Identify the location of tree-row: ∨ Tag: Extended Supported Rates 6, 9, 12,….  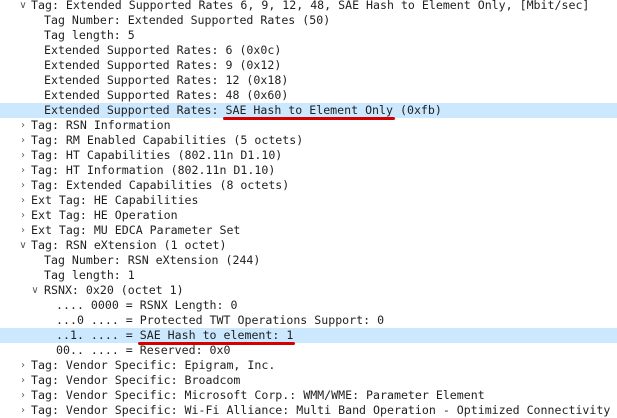
(308, 6).